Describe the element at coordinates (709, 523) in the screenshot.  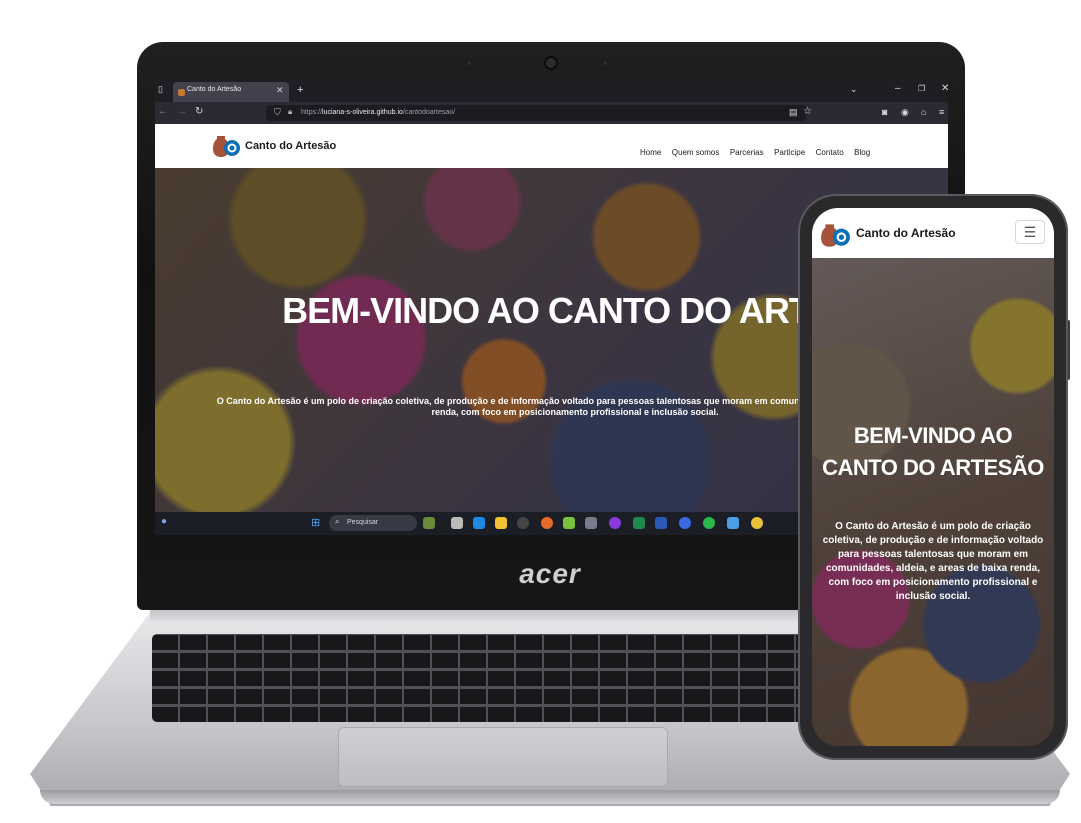
I see `whatsapp-icon` at that location.